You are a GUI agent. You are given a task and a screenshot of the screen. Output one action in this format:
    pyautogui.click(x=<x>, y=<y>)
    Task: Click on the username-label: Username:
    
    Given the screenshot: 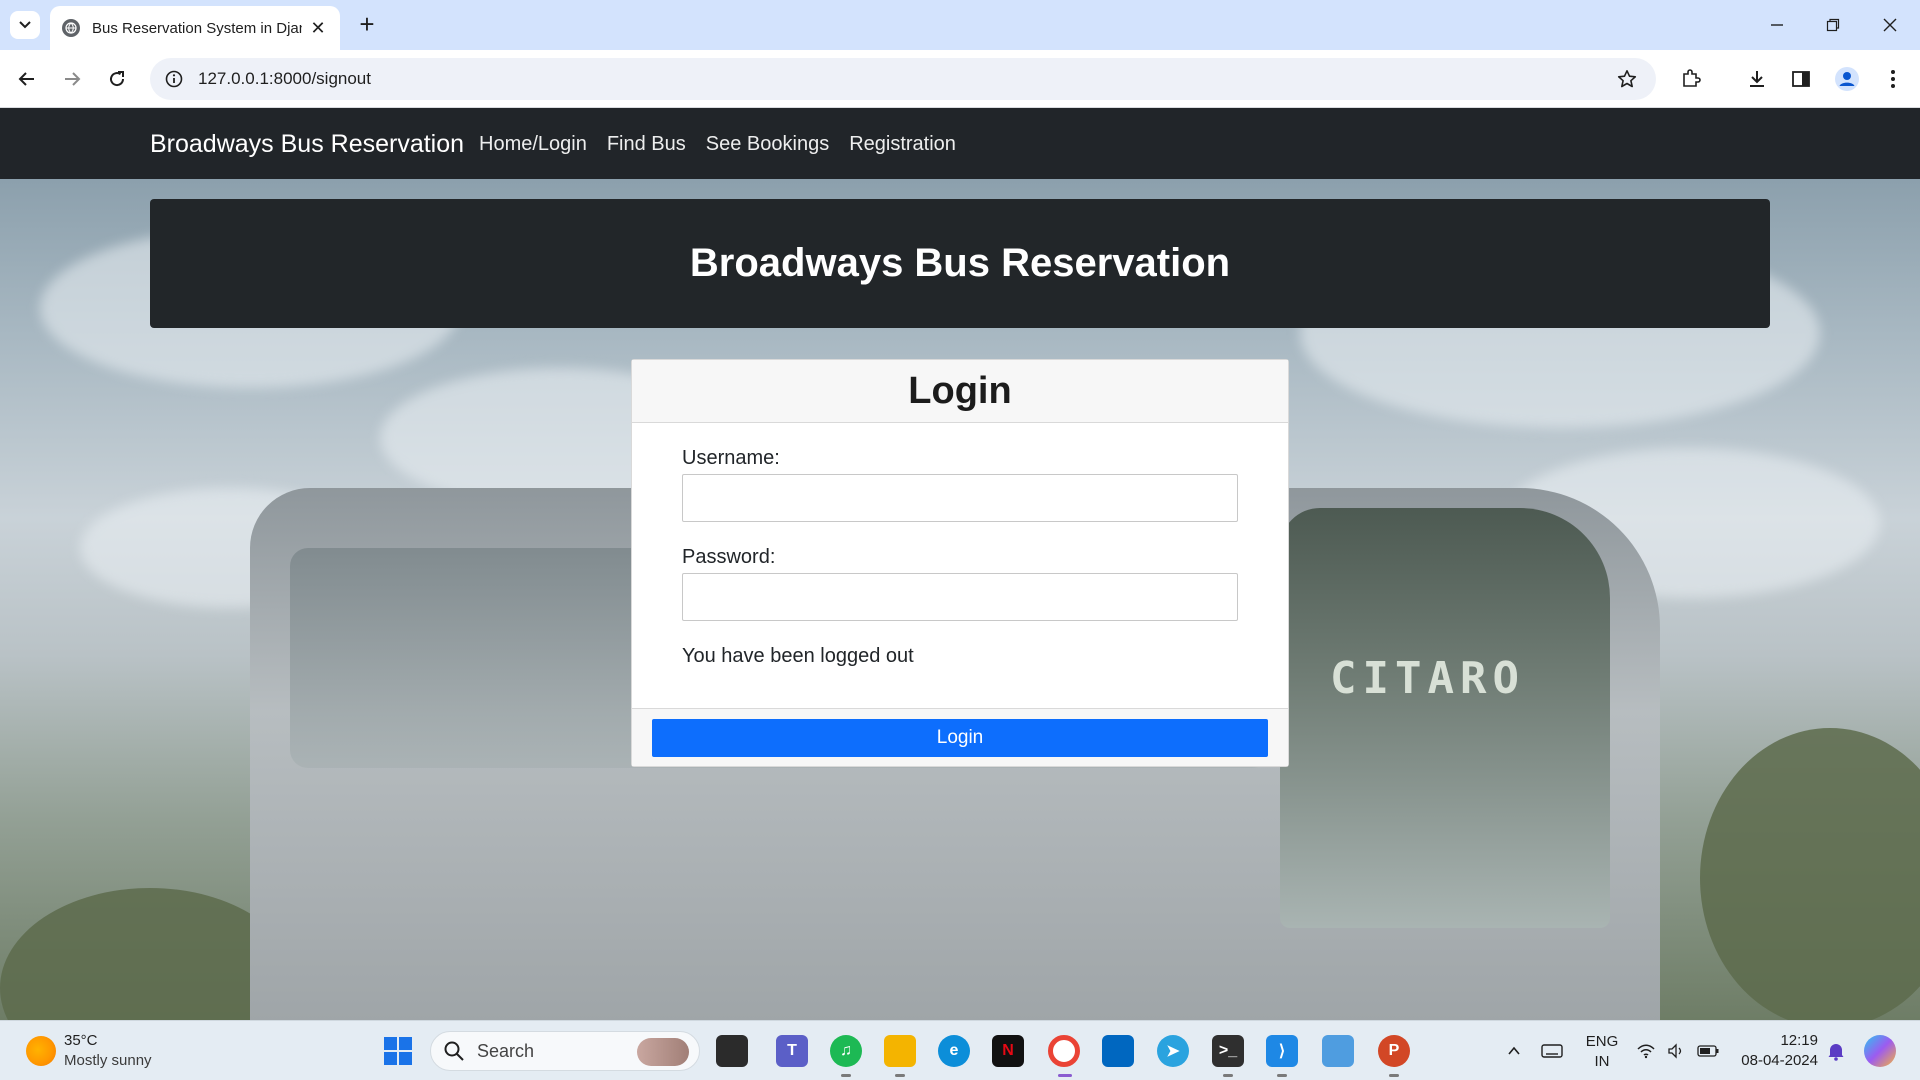 What is the action you would take?
    pyautogui.click(x=731, y=458)
    